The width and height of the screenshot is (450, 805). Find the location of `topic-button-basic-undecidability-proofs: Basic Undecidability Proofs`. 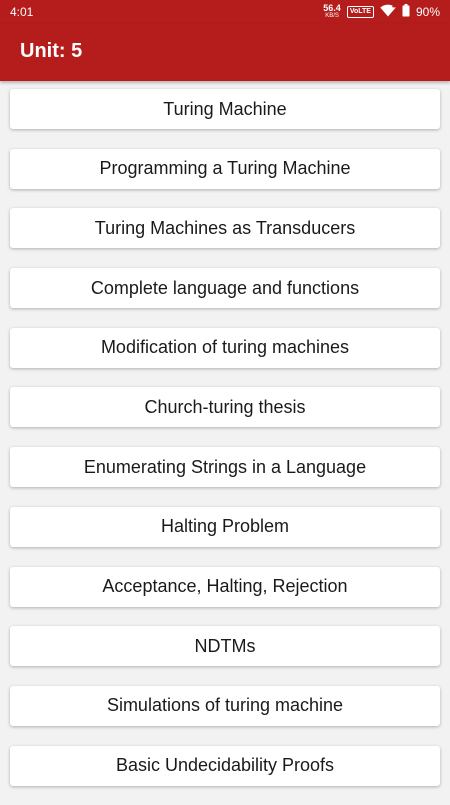

topic-button-basic-undecidability-proofs: Basic Undecidability Proofs is located at coordinates (225, 765).